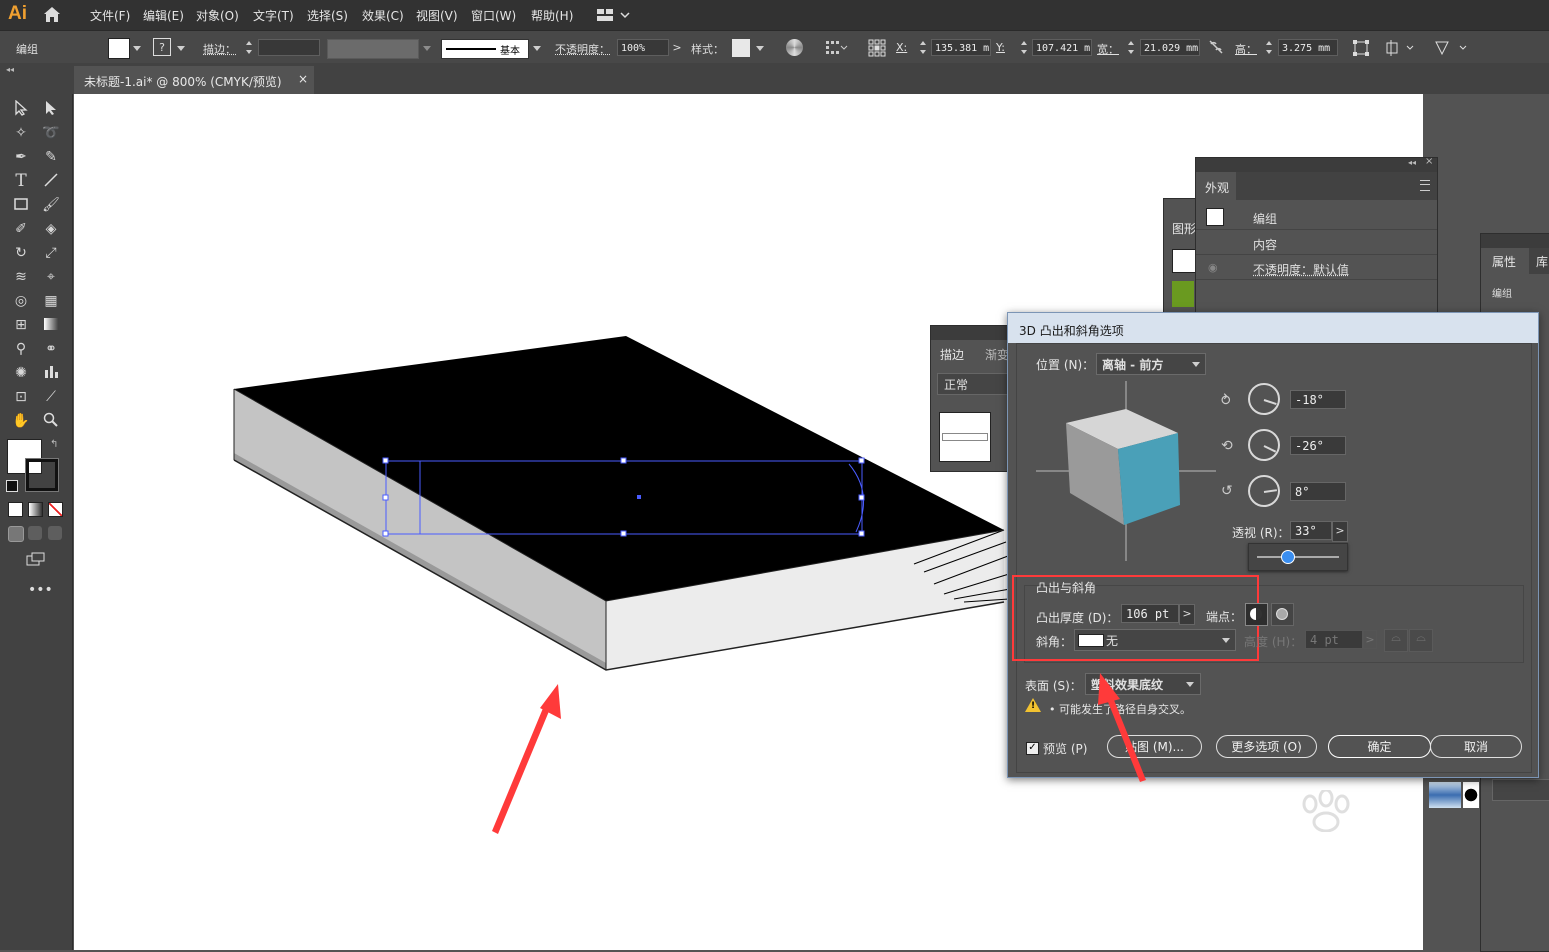 Image resolution: width=1549 pixels, height=952 pixels. What do you see at coordinates (760, 48) in the screenshot?
I see `style-dropdown-icon` at bounding box center [760, 48].